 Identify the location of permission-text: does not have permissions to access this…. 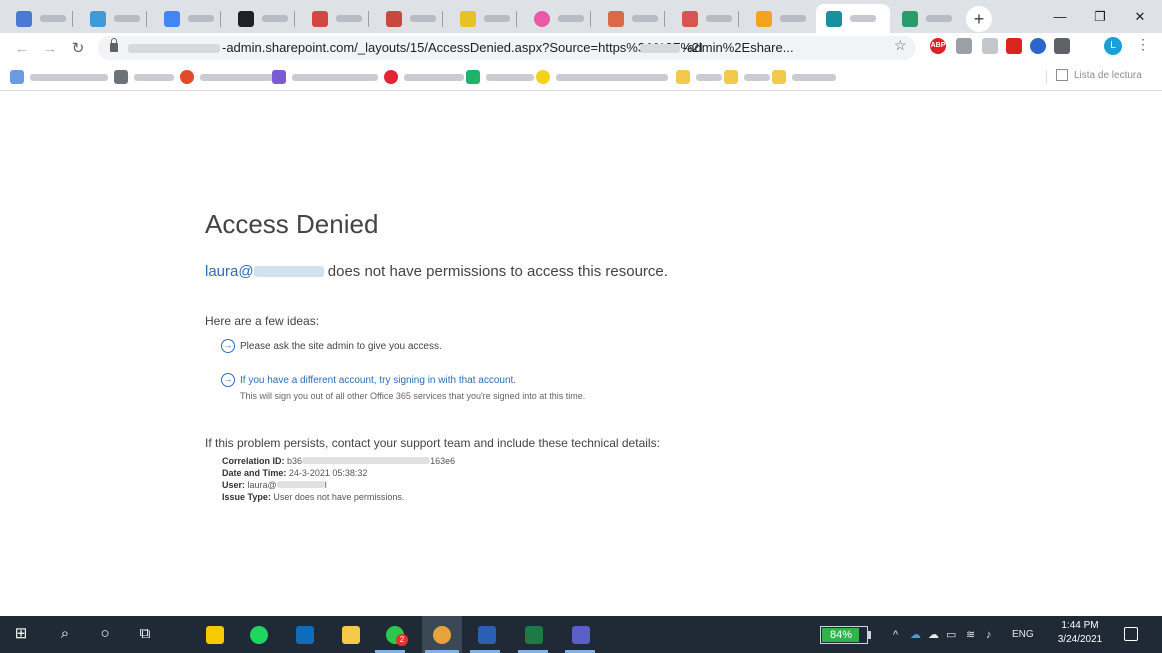
(497, 271).